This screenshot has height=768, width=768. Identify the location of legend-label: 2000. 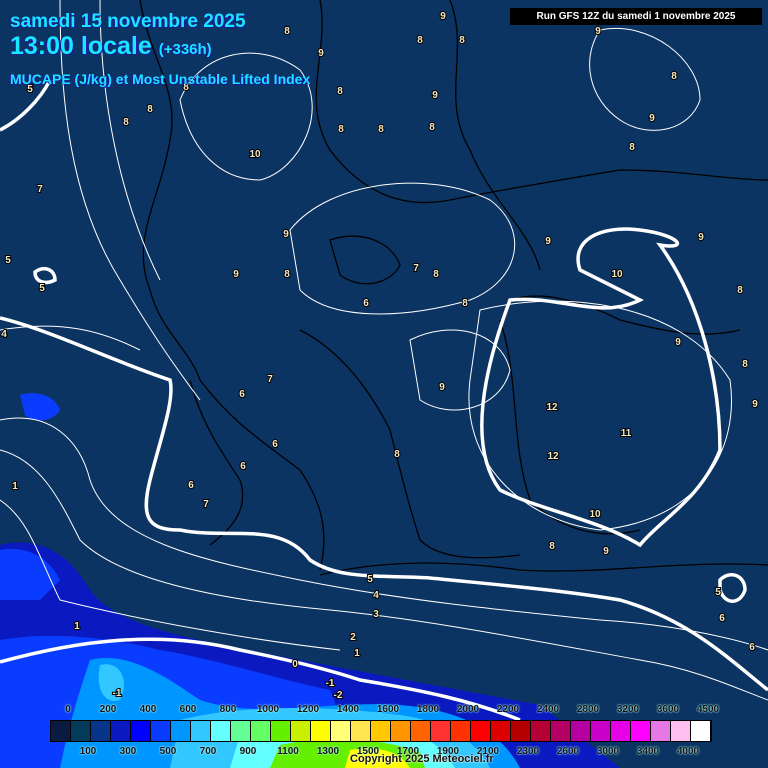
(468, 709).